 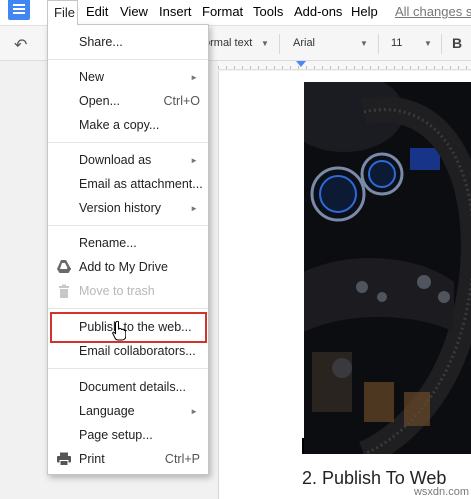 What do you see at coordinates (268, 11) in the screenshot?
I see `menu-tools: Tools` at bounding box center [268, 11].